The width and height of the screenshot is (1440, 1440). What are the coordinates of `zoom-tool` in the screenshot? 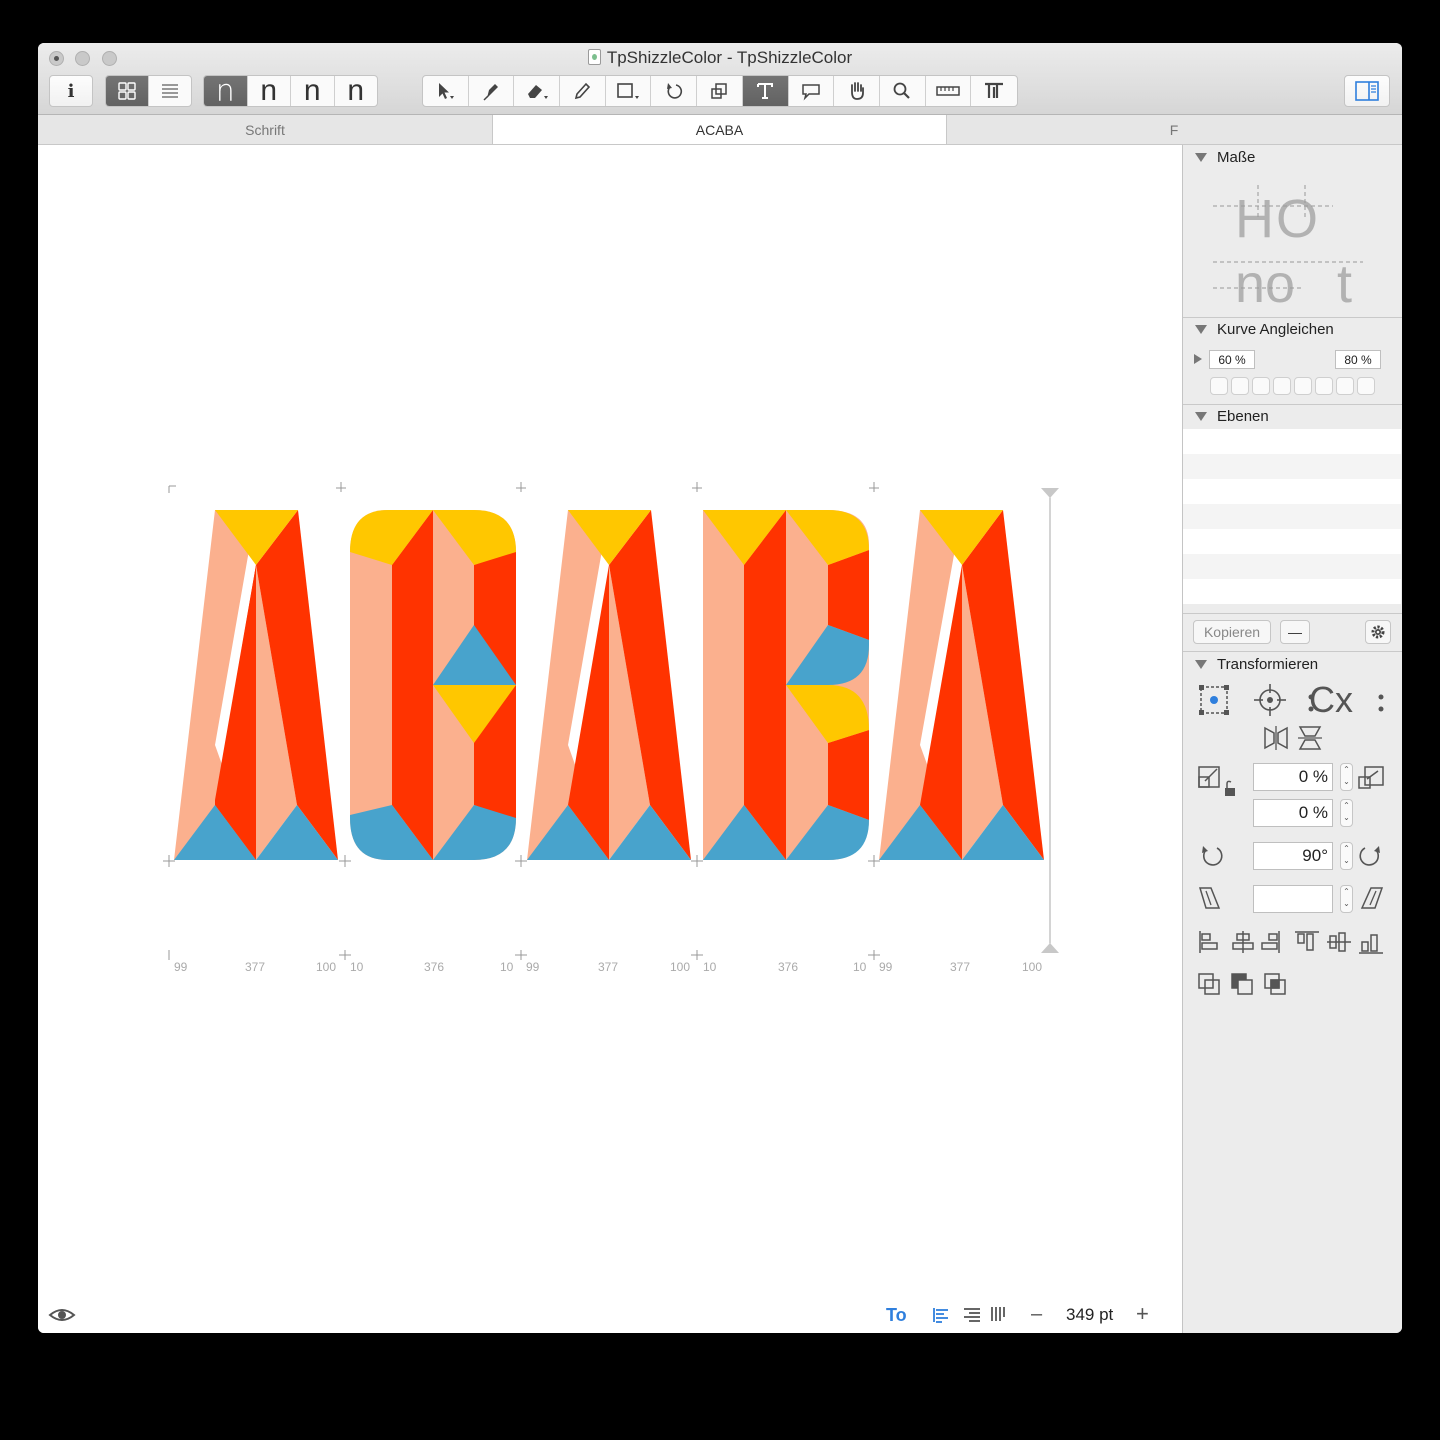 It's located at (903, 91).